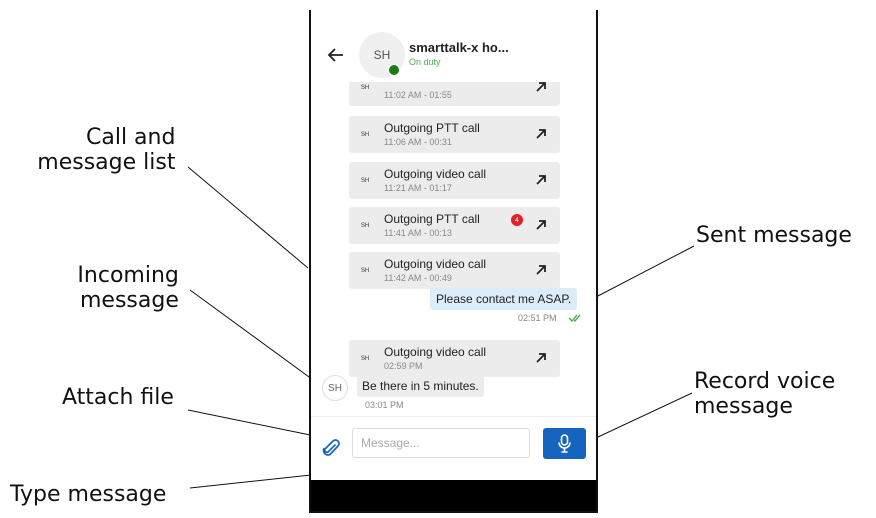 The height and width of the screenshot is (518, 876). I want to click on microphone-icon, so click(564, 443).